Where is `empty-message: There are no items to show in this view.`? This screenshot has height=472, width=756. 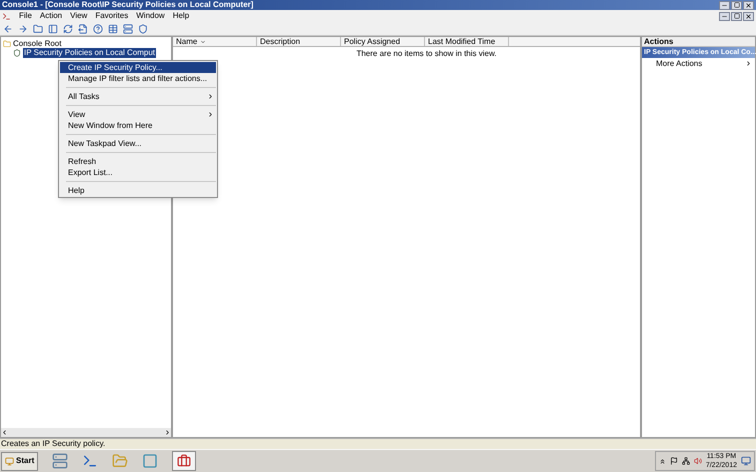
empty-message: There are no items to show in this view. is located at coordinates (426, 54).